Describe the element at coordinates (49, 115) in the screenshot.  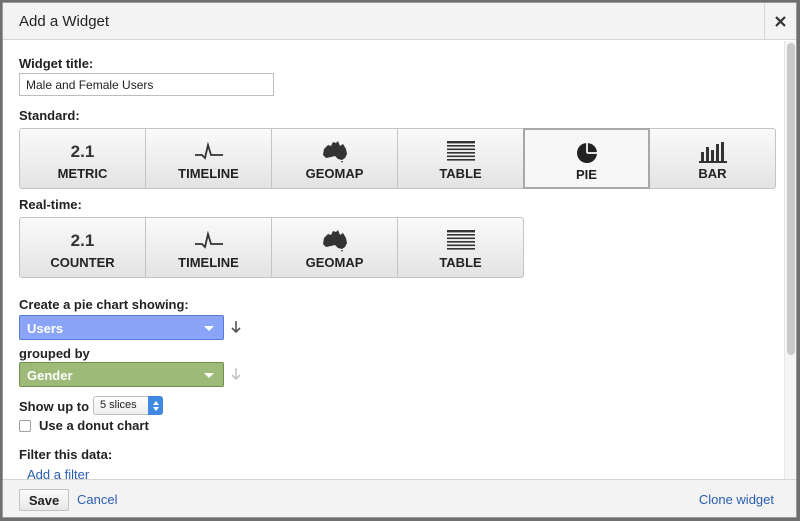
I see `standard-label: Standard:` at that location.